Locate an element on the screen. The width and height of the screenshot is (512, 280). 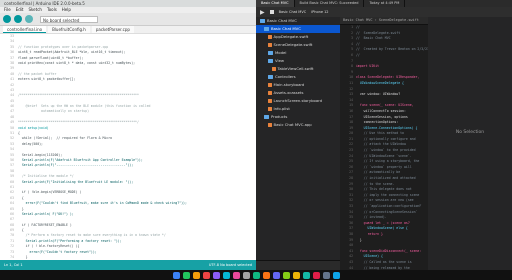
file-tab: controllerfinal.ino is located at coordinates (25, 29).